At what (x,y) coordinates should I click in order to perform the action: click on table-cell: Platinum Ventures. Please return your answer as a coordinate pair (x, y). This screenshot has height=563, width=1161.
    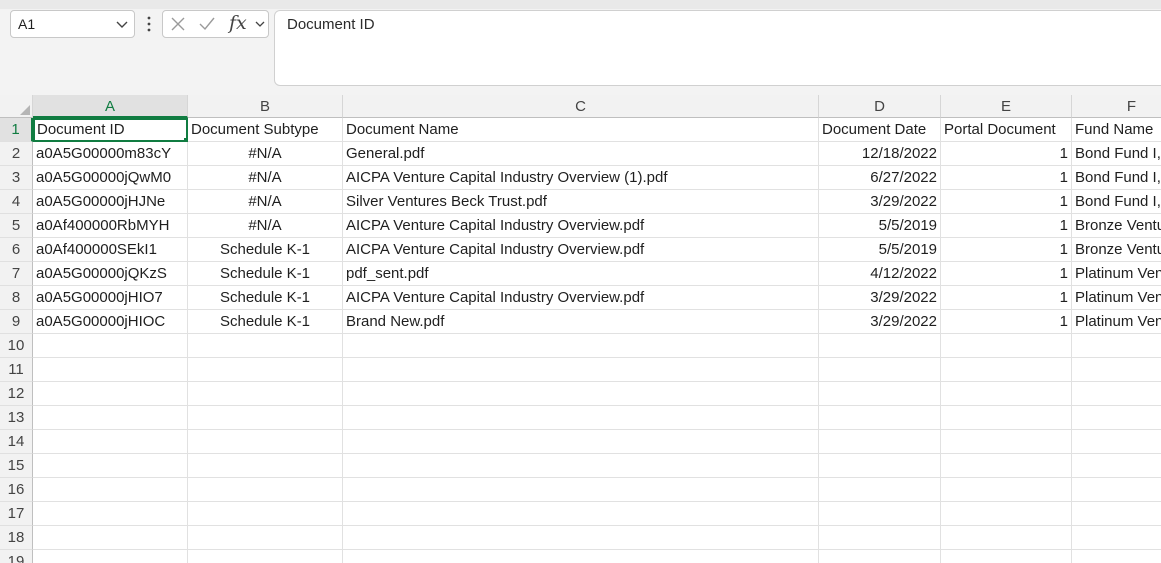
    Looking at the image, I should click on (1116, 298).